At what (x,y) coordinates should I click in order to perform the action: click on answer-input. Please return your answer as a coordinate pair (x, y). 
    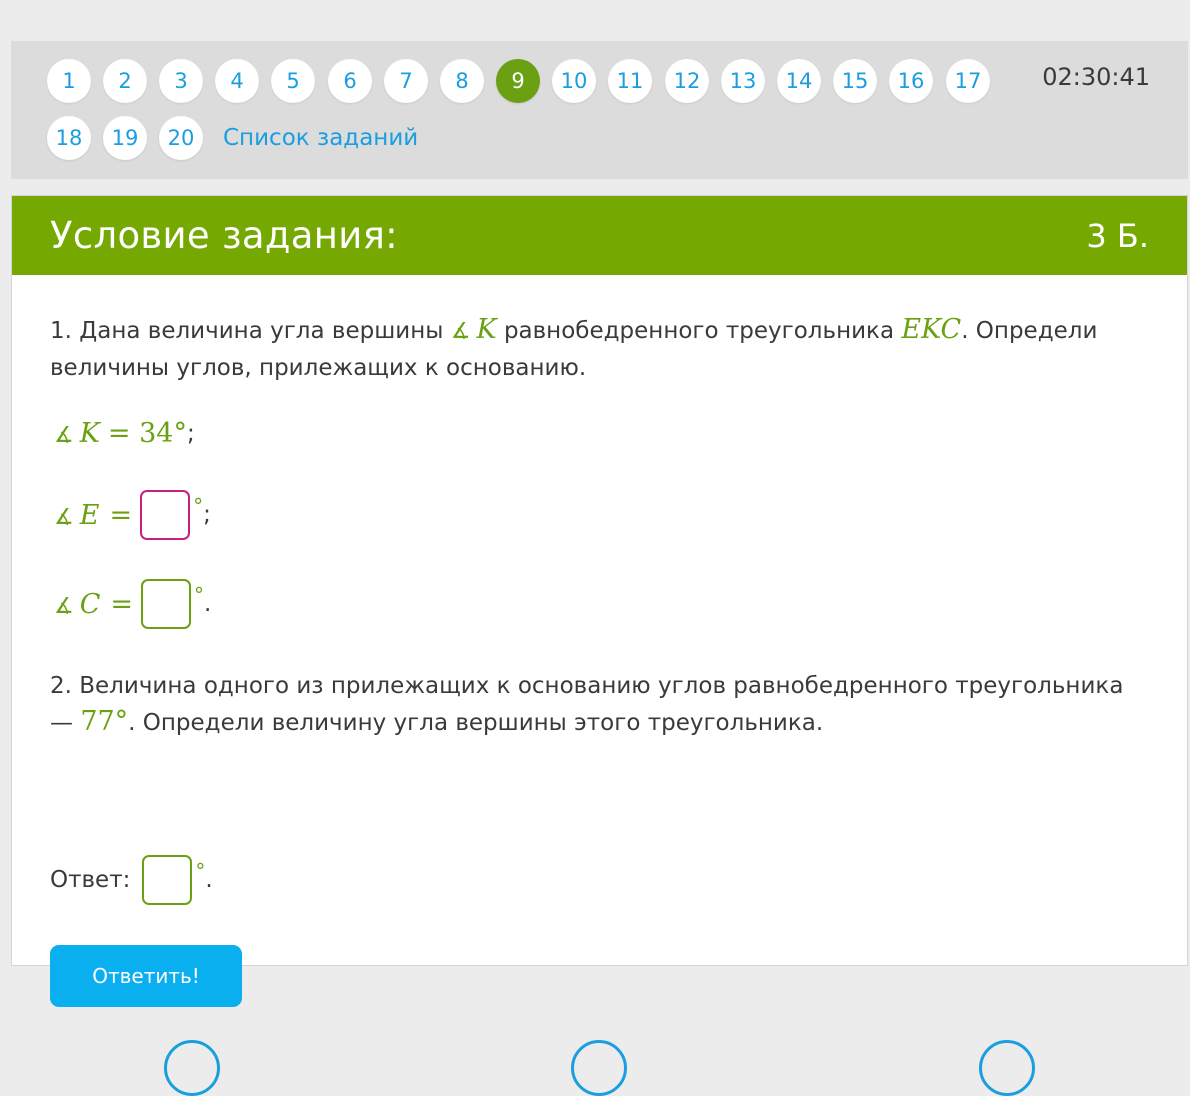
    Looking at the image, I should click on (167, 880).